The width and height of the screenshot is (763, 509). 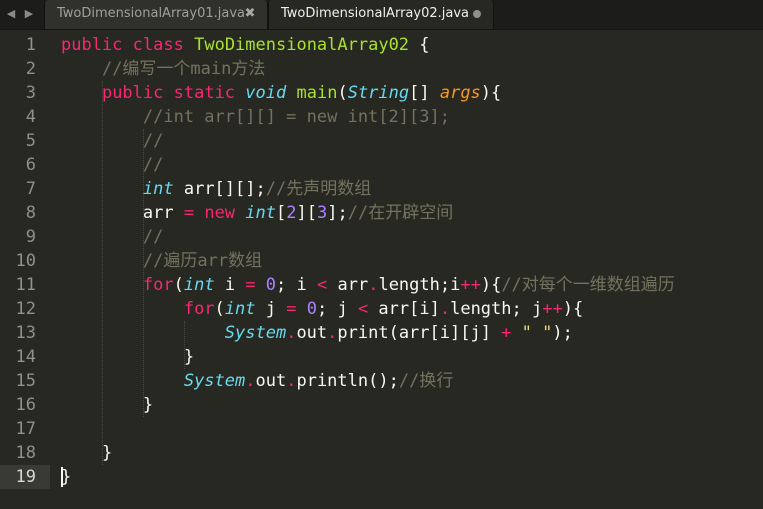 What do you see at coordinates (25, 285) in the screenshot?
I see `line-number: 11` at bounding box center [25, 285].